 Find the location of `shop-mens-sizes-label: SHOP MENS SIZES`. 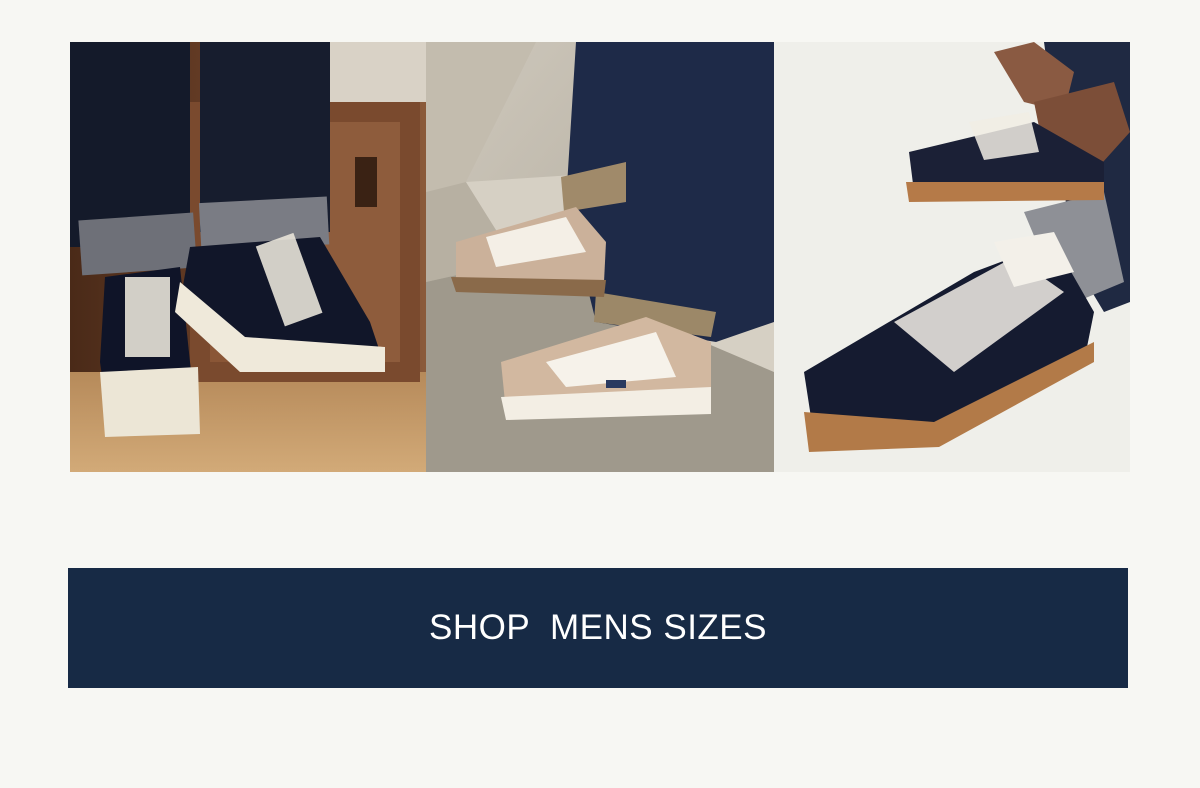

shop-mens-sizes-label: SHOP MENS SIZES is located at coordinates (598, 627).